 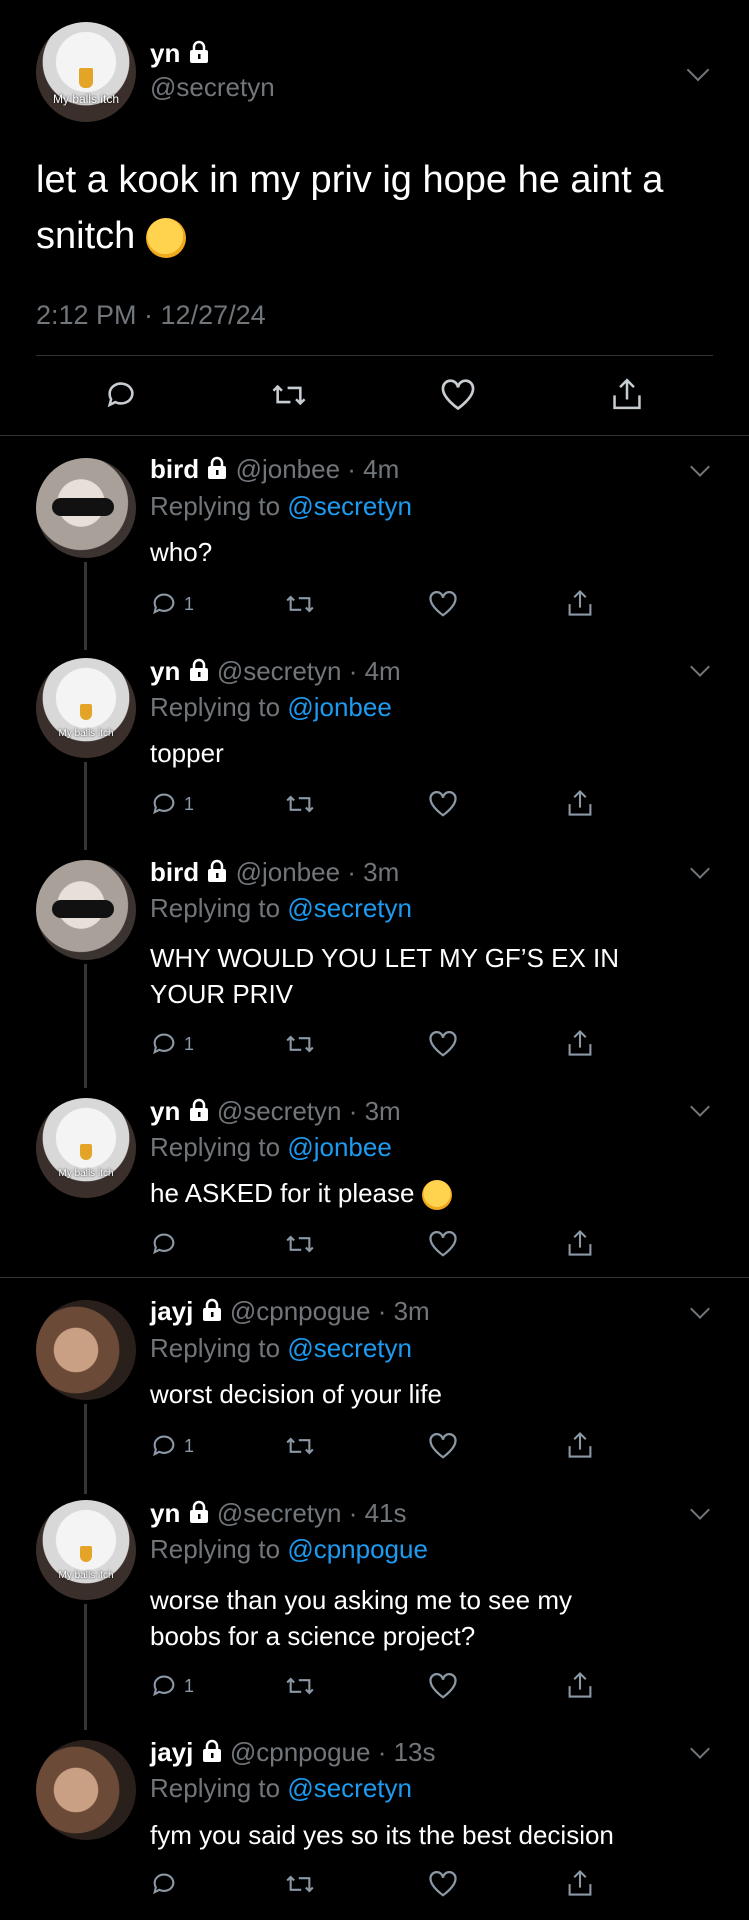 I want to click on replying-to: Replying to @cpnpogue, so click(x=289, y=1549).